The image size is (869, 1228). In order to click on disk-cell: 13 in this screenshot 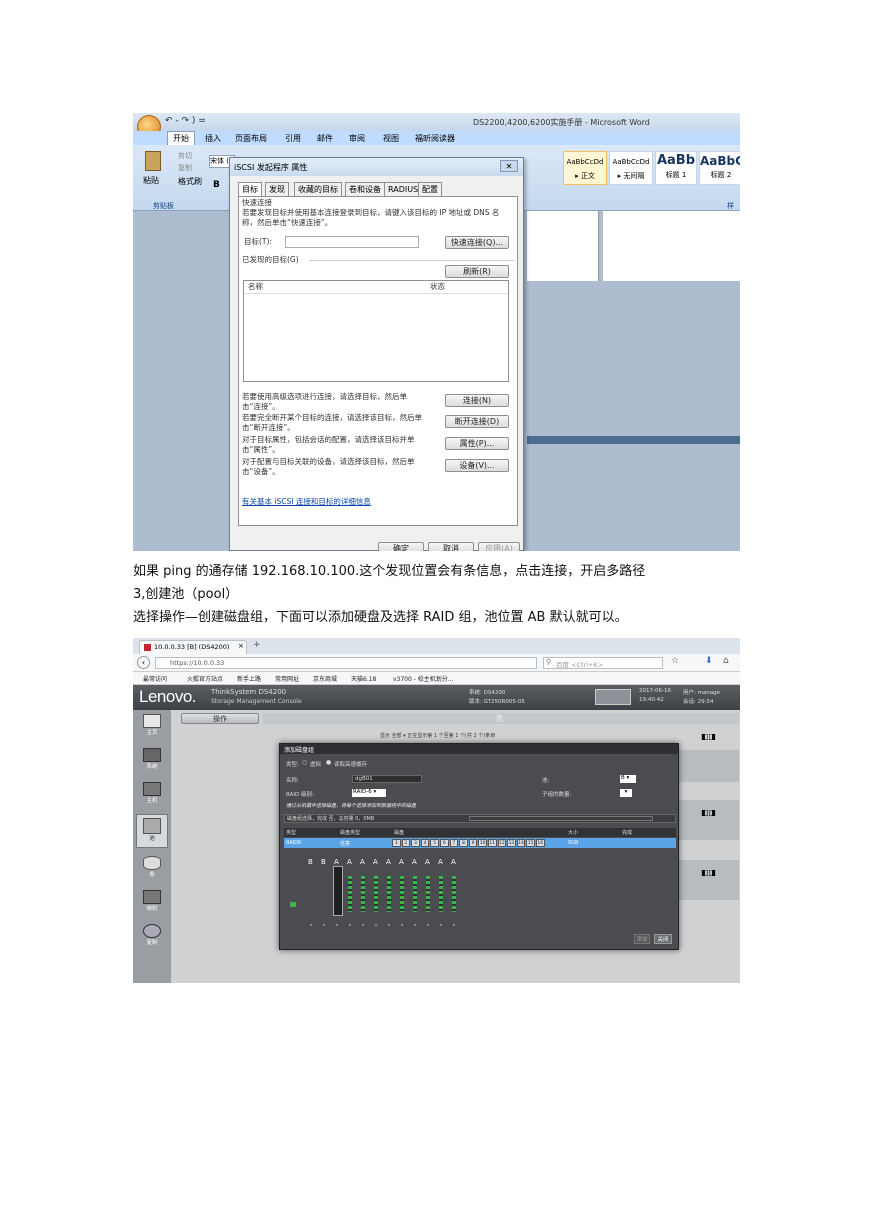, I will do `click(511, 843)`.